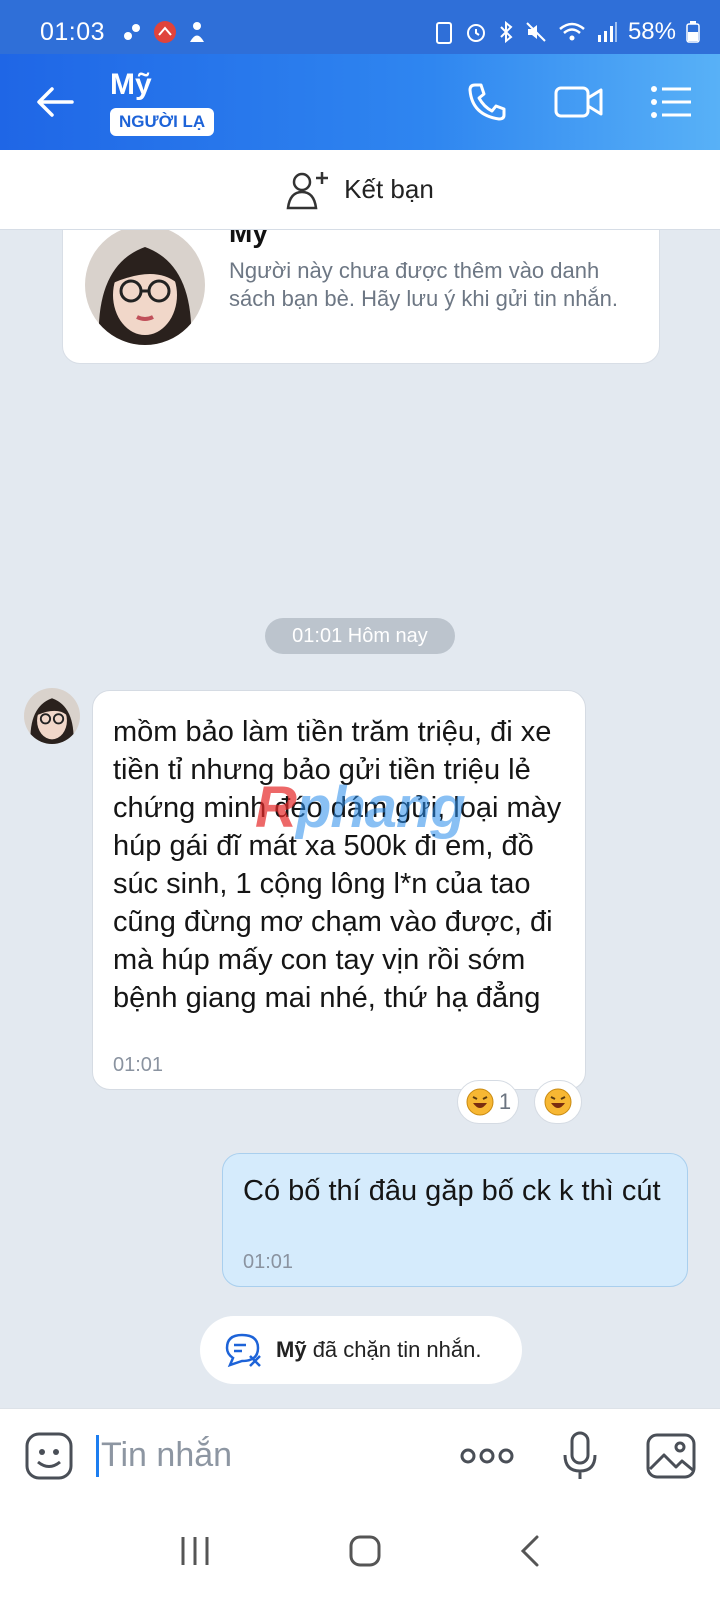 Image resolution: width=720 pixels, height=1600 pixels. I want to click on stranger-badge: NGƯỜI LẠ, so click(162, 122).